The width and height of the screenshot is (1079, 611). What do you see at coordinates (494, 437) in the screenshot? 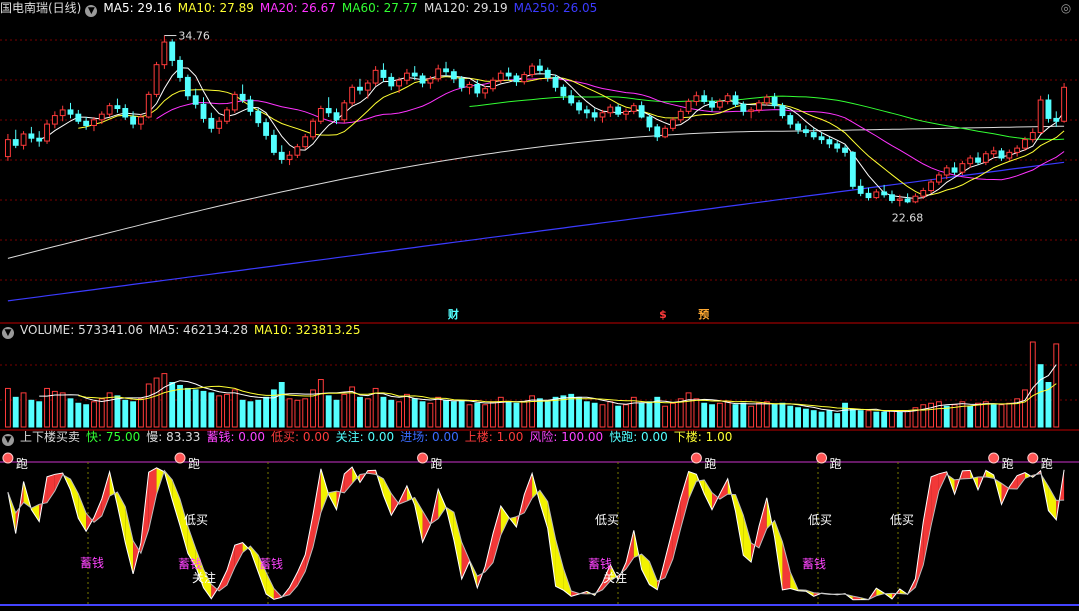
I see `indicator-label-7: 上楼: 1.00` at bounding box center [494, 437].